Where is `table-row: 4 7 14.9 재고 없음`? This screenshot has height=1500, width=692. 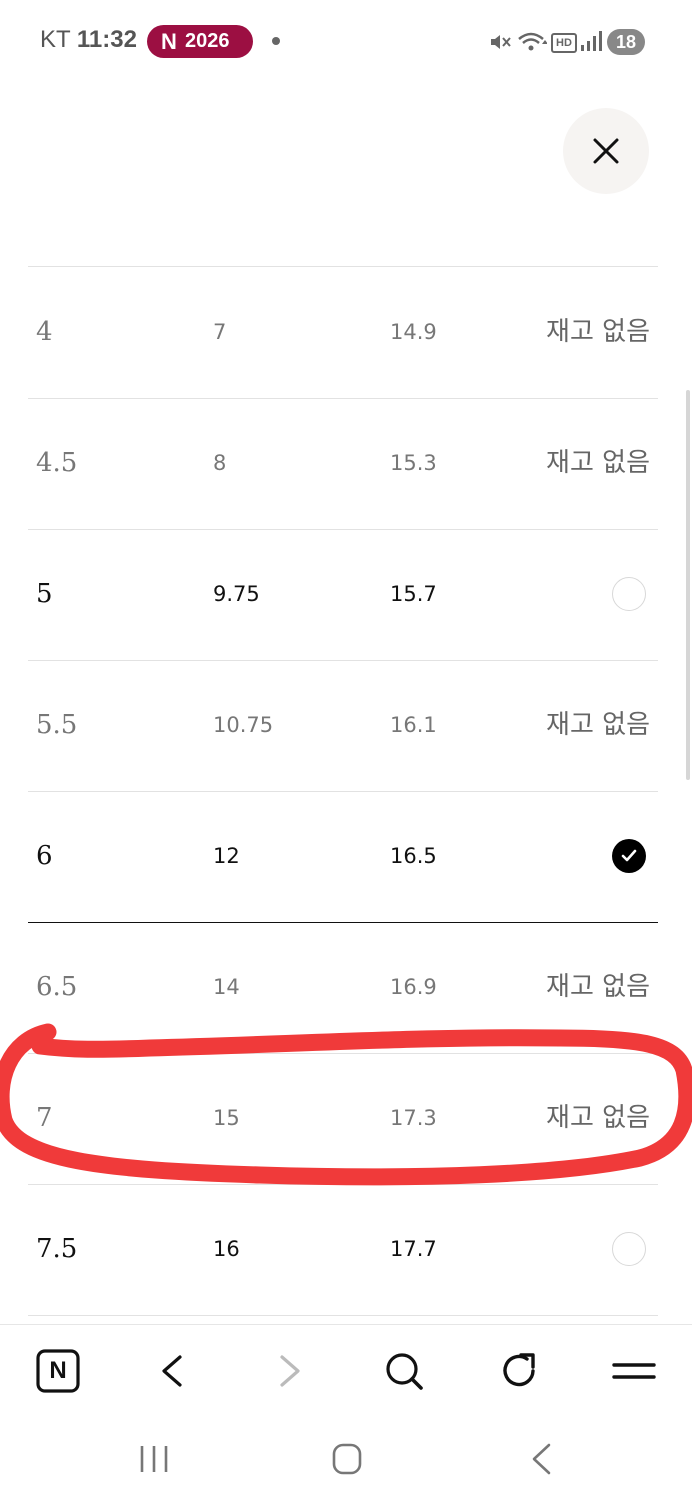
table-row: 4 7 14.9 재고 없음 is located at coordinates (343, 333).